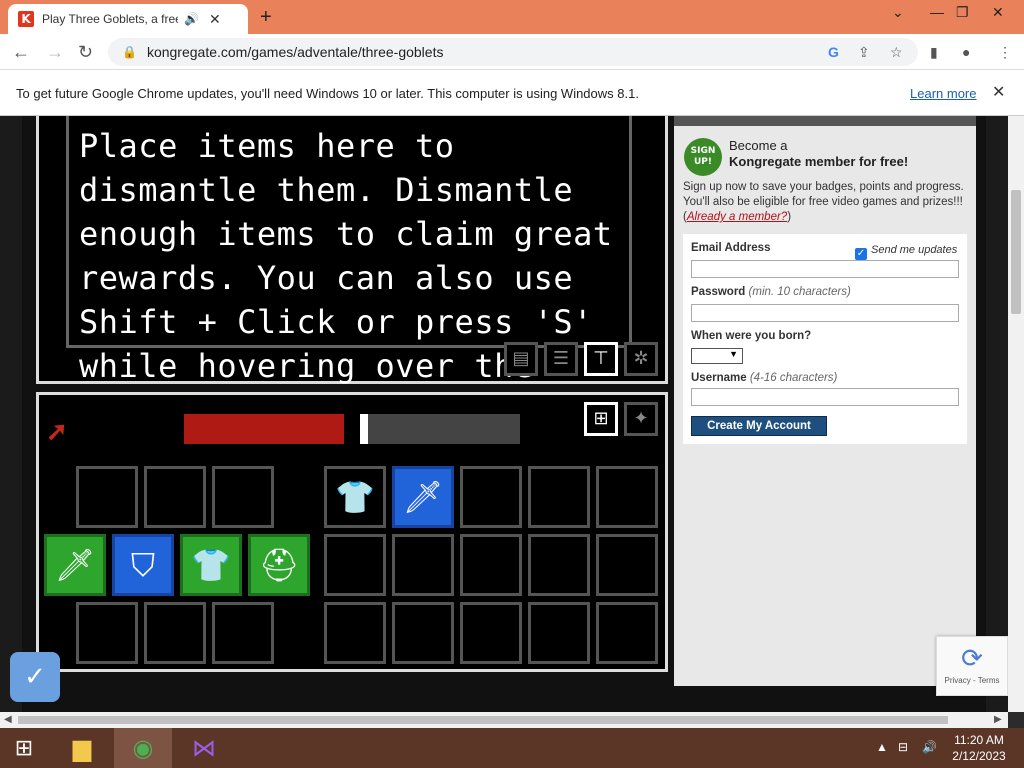 The height and width of the screenshot is (768, 1024). What do you see at coordinates (825, 121) in the screenshot?
I see `sidebar-tabs` at bounding box center [825, 121].